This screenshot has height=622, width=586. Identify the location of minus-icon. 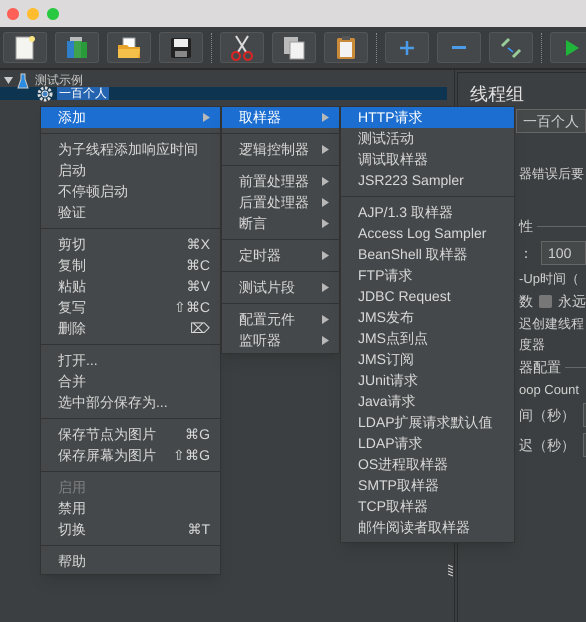
(459, 47).